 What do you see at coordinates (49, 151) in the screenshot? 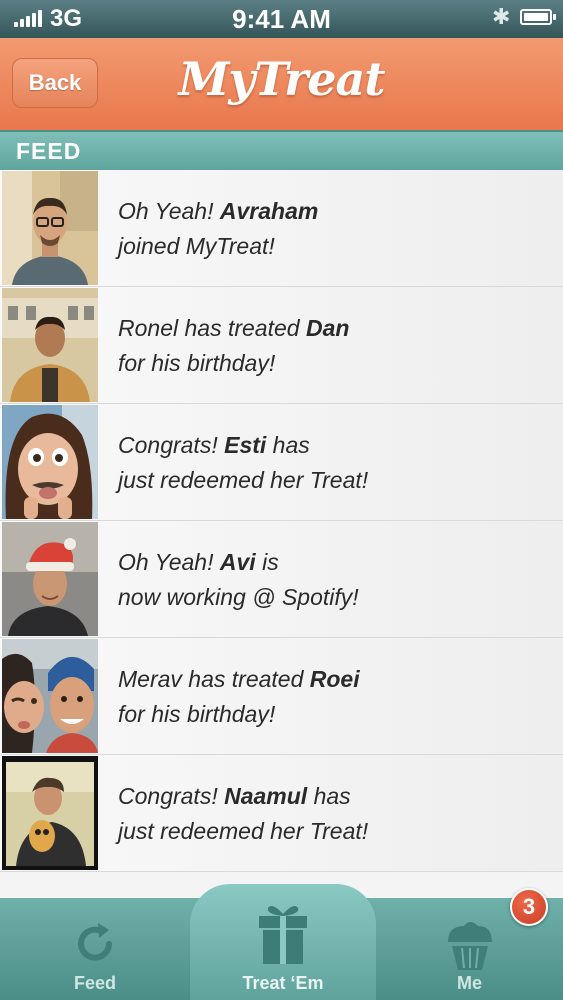
I see `section-label: FEED` at bounding box center [49, 151].